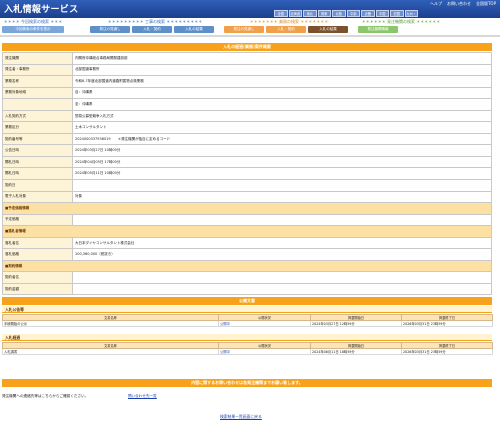 The width and height of the screenshot is (500, 428). I want to click on region-tab-hokuriku: 北陸, so click(339, 13).